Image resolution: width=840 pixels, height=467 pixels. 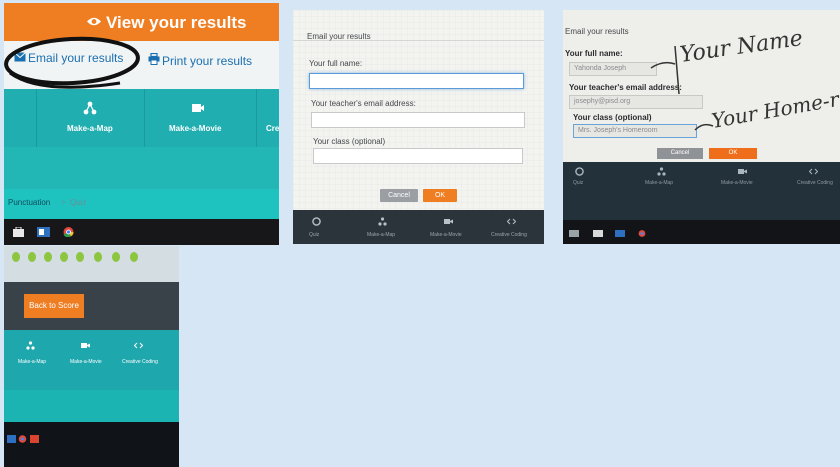 I want to click on teacher-email-label: Your teacher's email address:, so click(x=363, y=103).